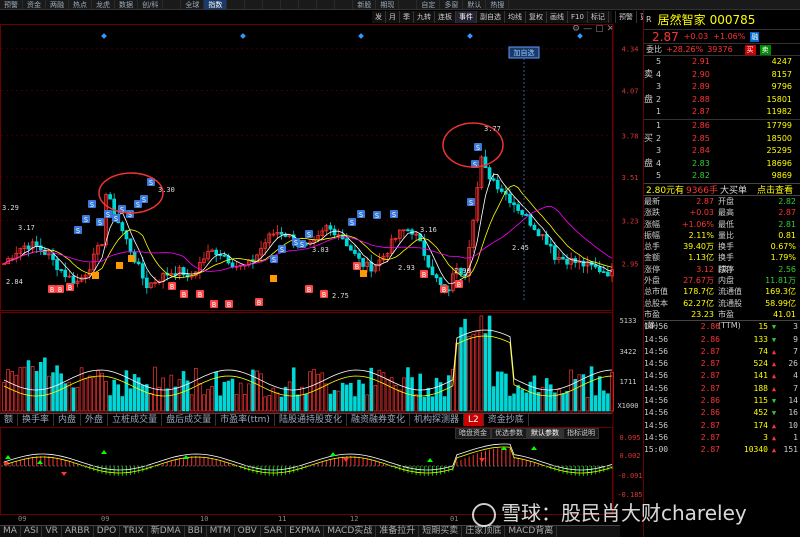  What do you see at coordinates (685, 49) in the screenshot?
I see `order-ratio-pct: +28.26%` at bounding box center [685, 49].